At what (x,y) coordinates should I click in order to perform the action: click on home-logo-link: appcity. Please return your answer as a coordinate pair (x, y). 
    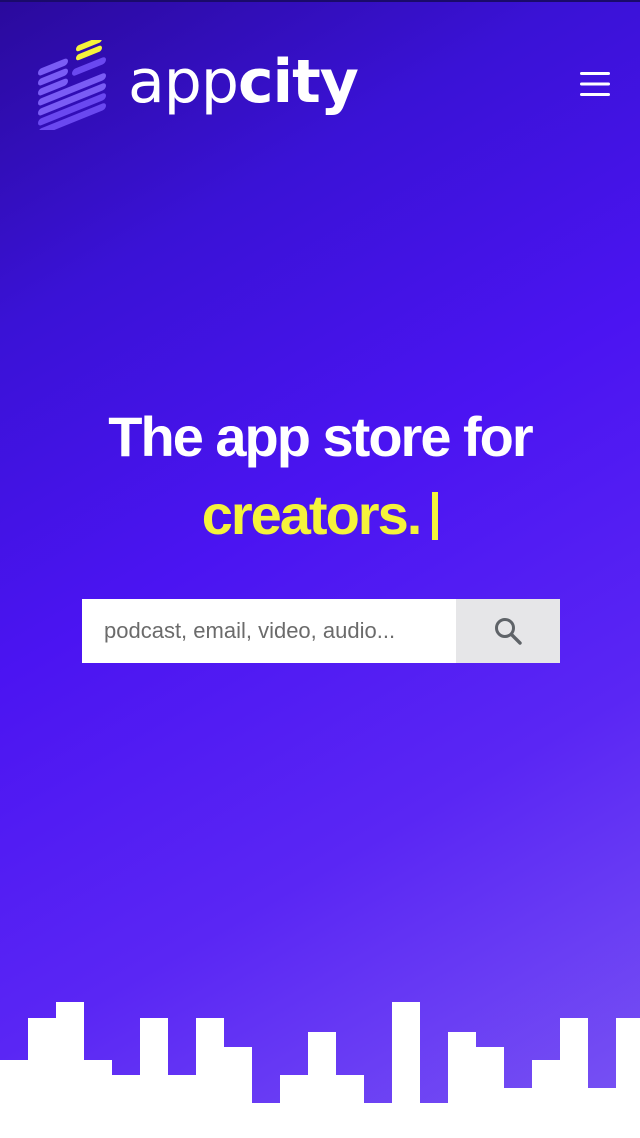
    Looking at the image, I should click on (195, 85).